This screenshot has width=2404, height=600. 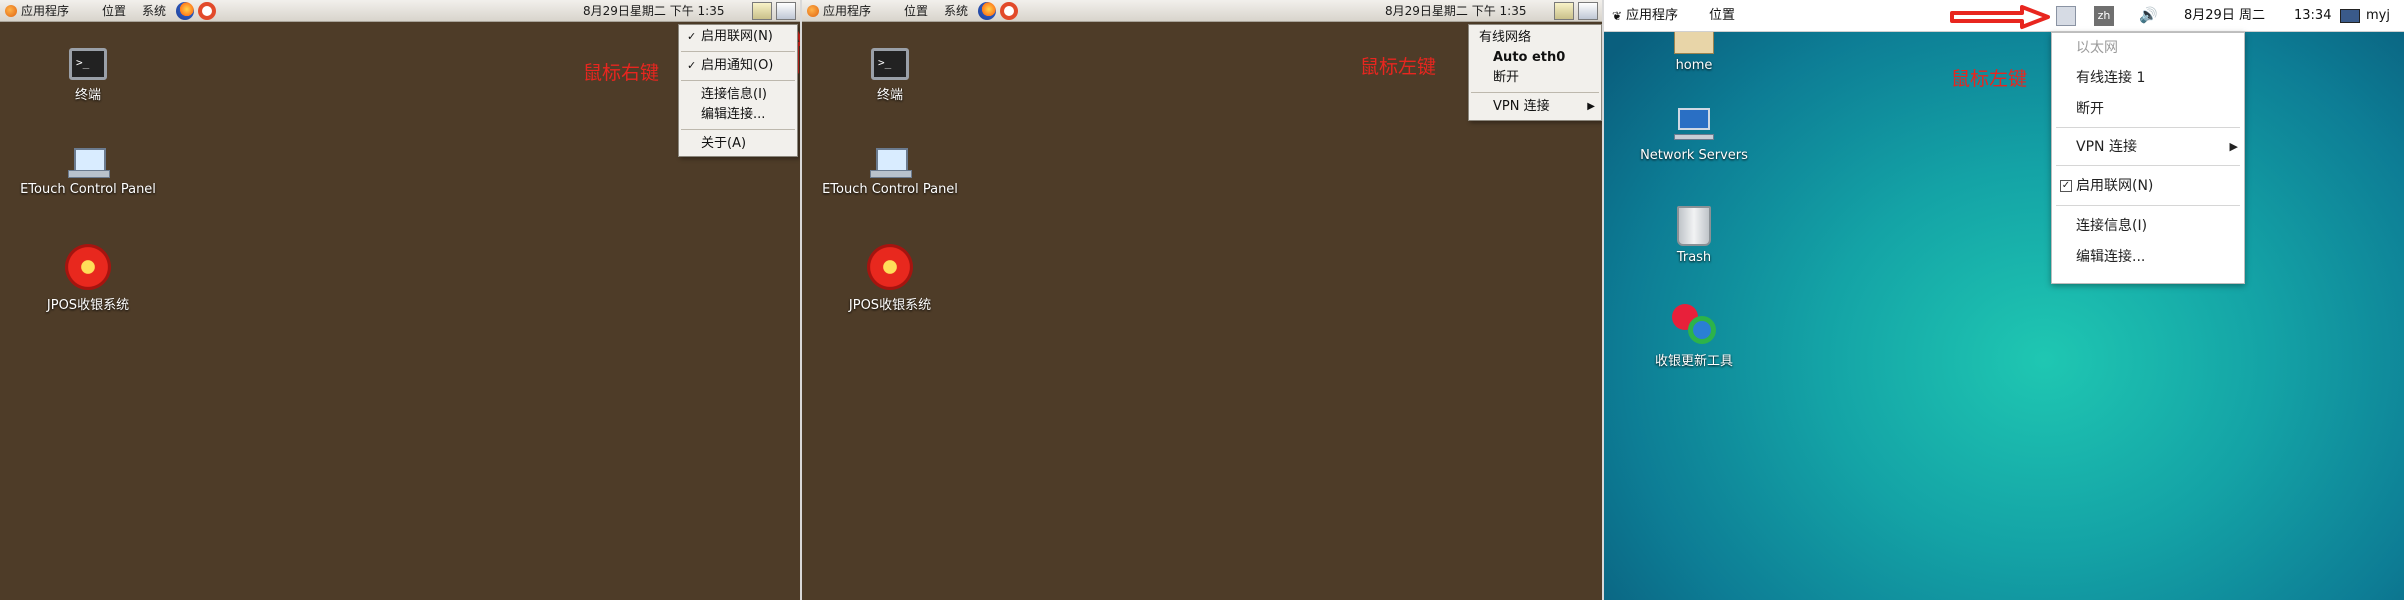 I want to click on update-tool-icon, so click(x=1694, y=324).